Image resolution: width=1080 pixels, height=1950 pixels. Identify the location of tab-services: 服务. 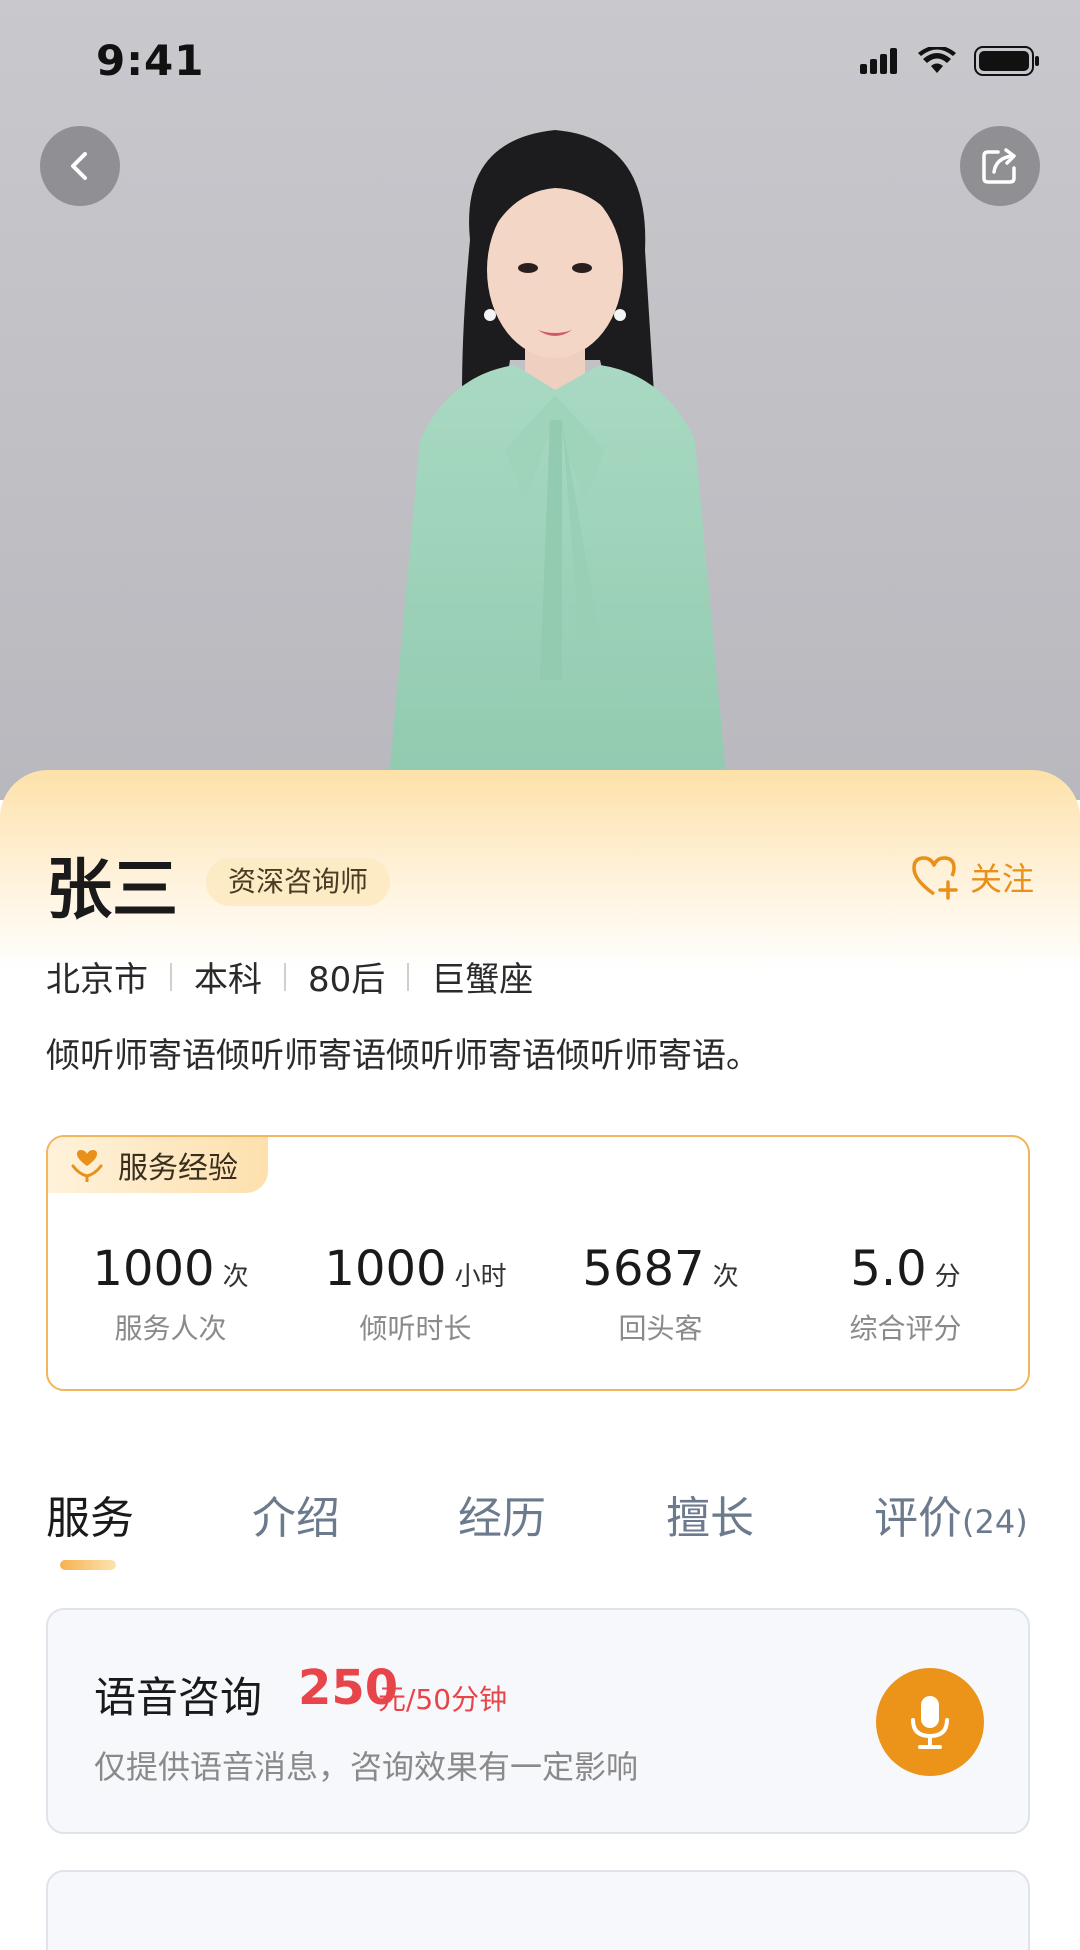
(90, 1514).